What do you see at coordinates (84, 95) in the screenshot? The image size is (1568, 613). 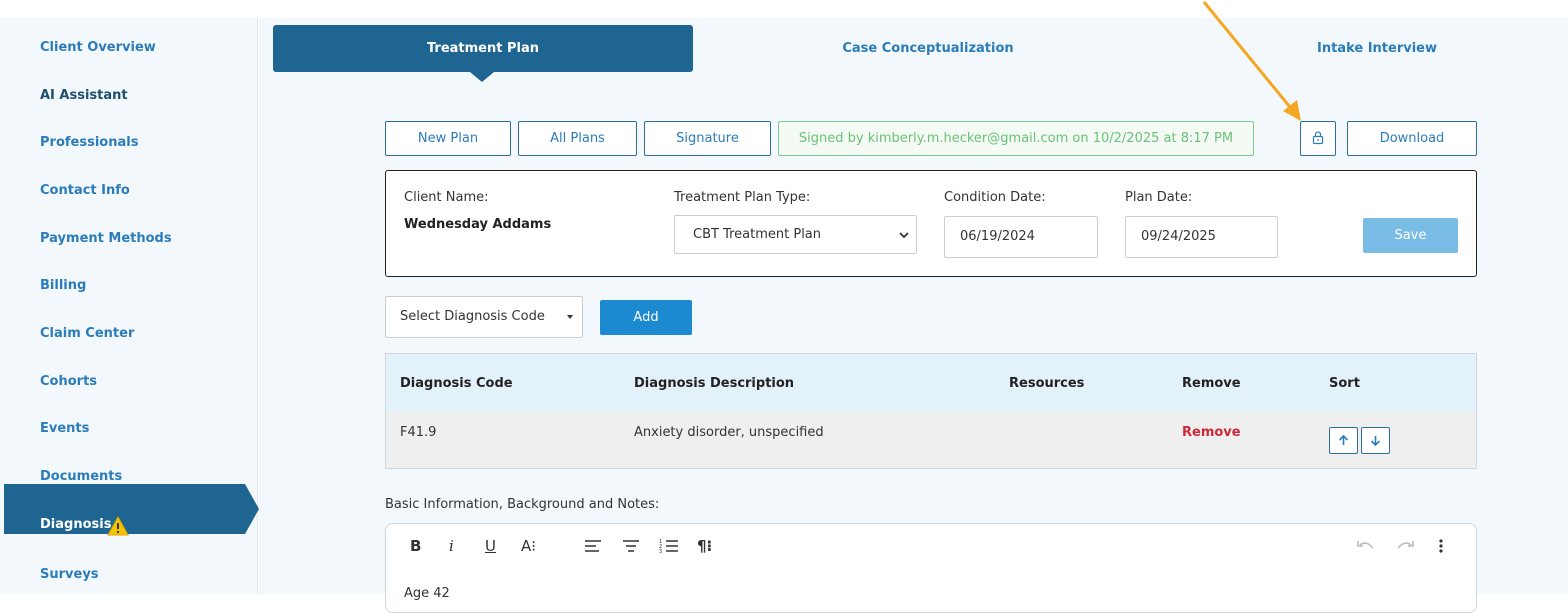 I see `sidebar-item-ai-assistant: AI Assistant` at bounding box center [84, 95].